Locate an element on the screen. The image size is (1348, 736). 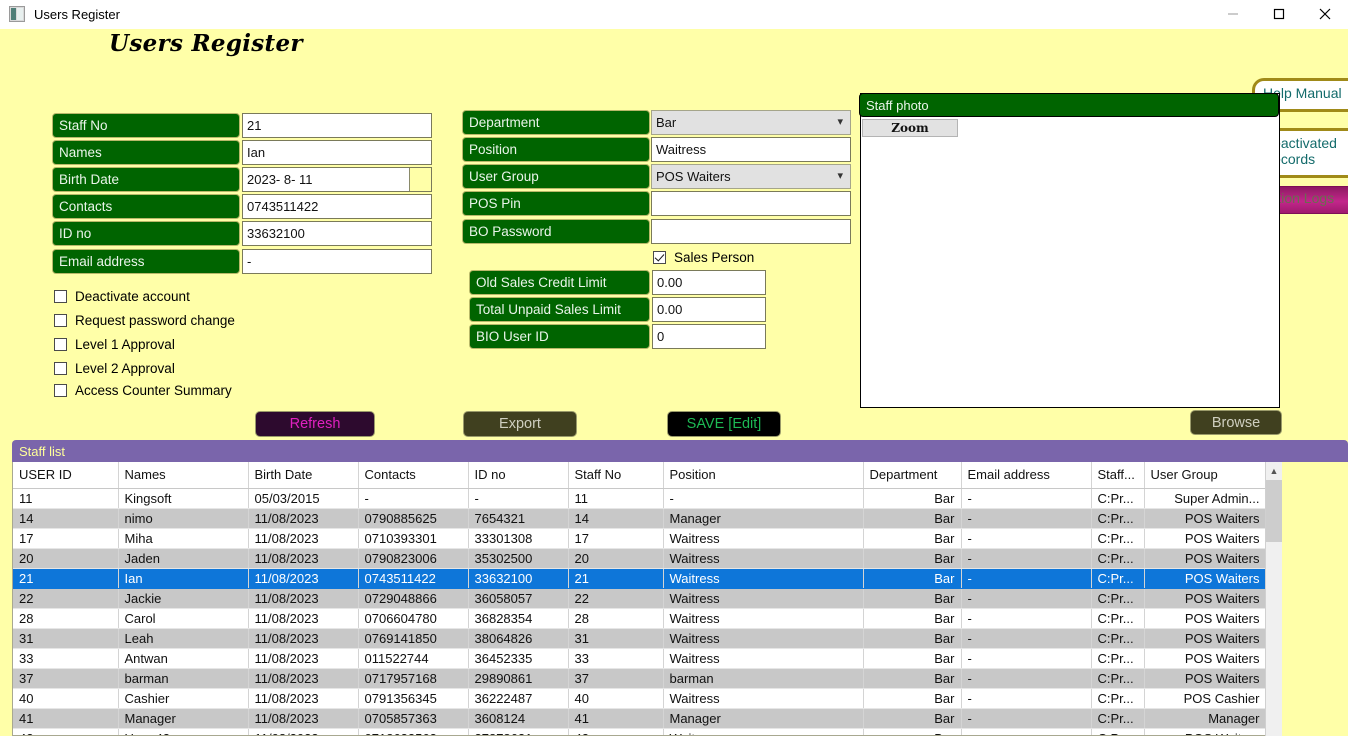
maximize-icon is located at coordinates (1279, 14).